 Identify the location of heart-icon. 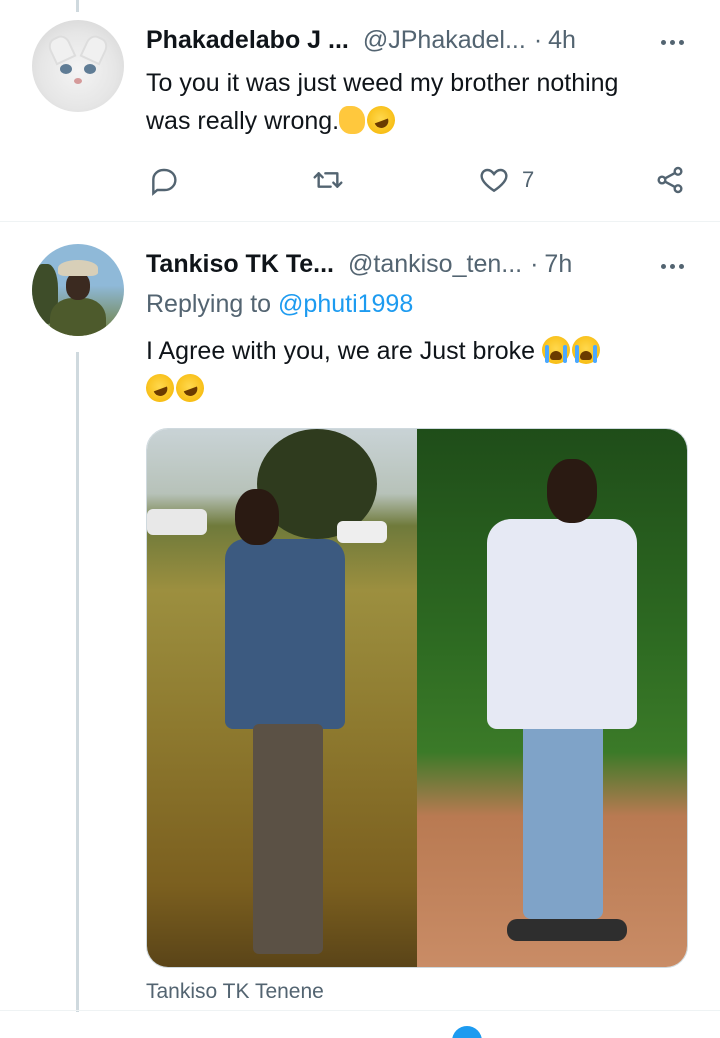
(494, 180).